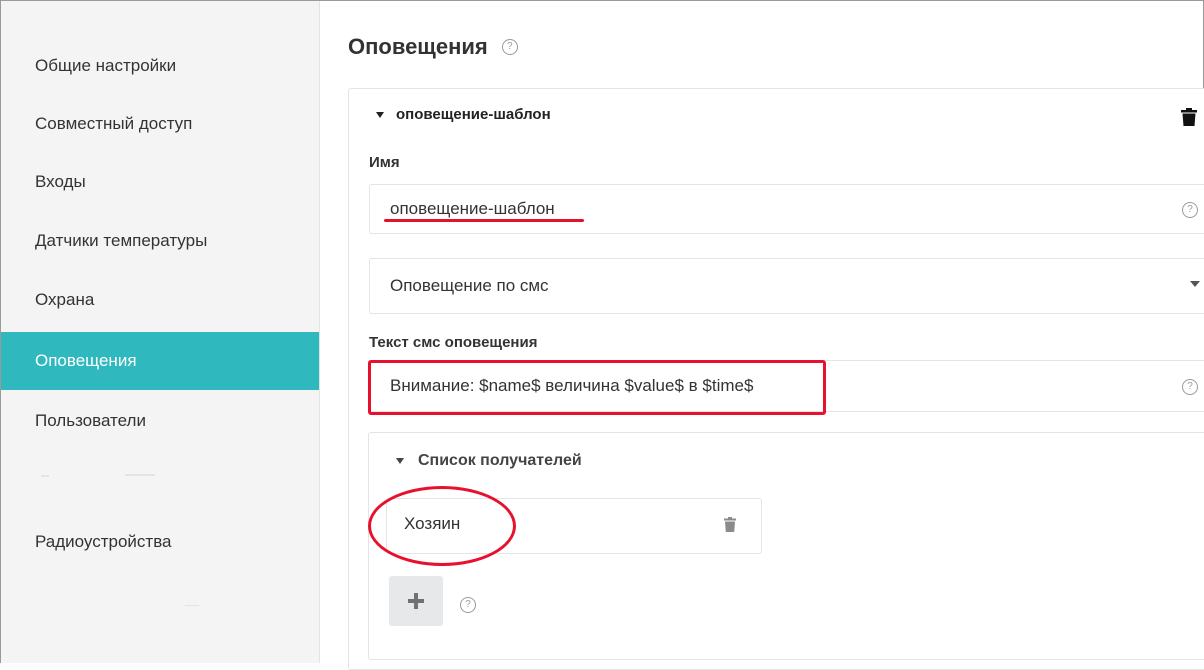  I want to click on page-title-text: Оповещения, so click(418, 46).